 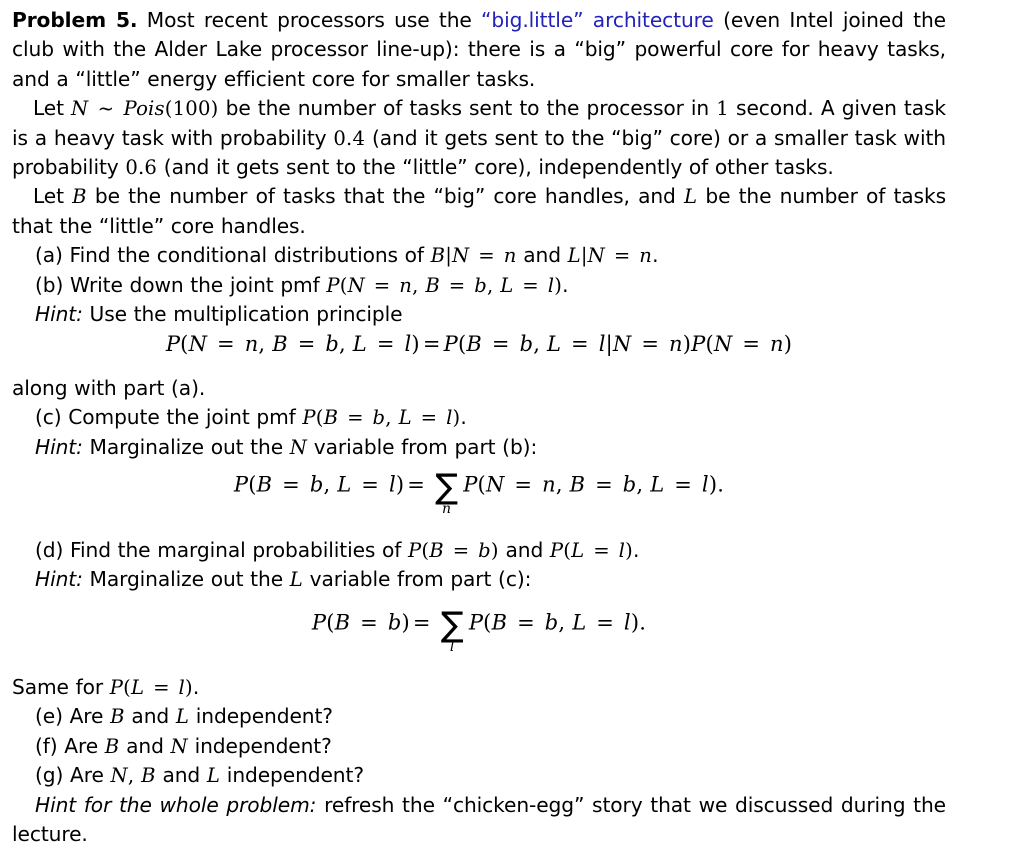 I want to click on item-f-label: (f), so click(x=46, y=745).